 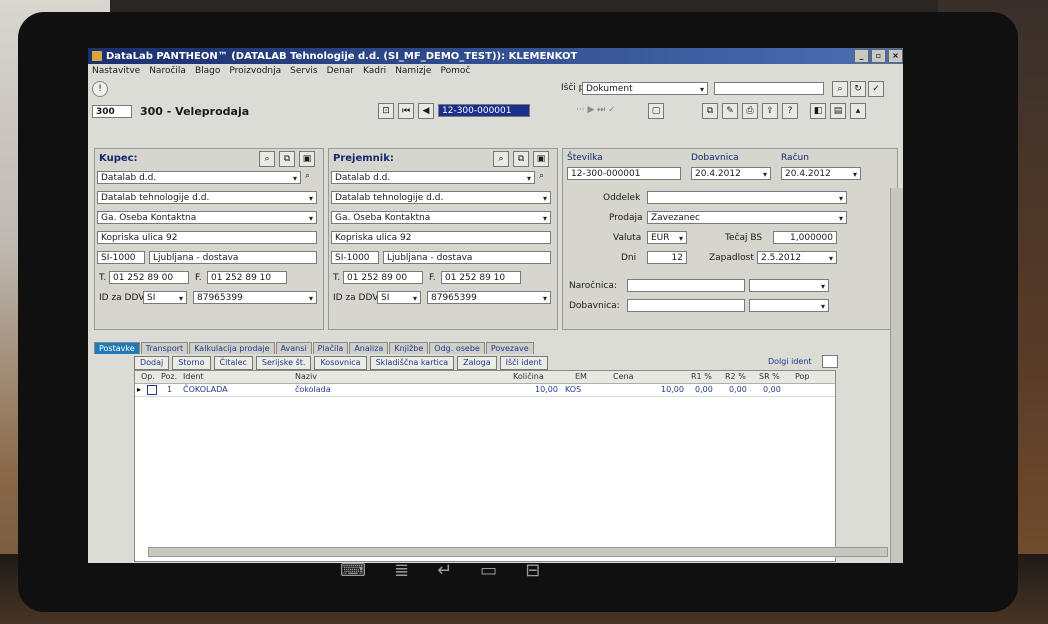 I want to click on row-note-icon, so click(x=152, y=390).